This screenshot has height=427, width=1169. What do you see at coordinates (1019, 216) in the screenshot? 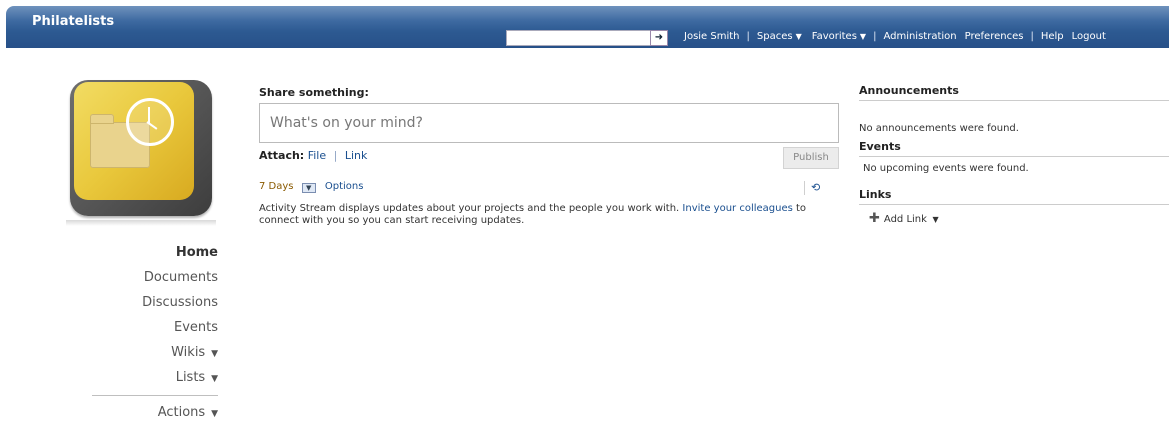
I see `add-link-button: ✚ Add Link ▼` at bounding box center [1019, 216].